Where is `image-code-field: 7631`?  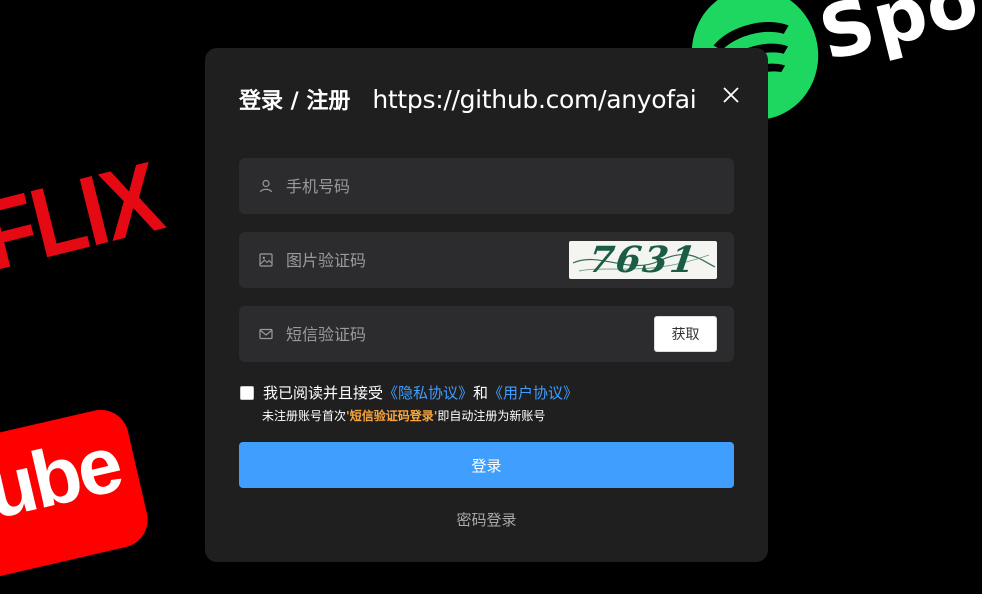 image-code-field: 7631 is located at coordinates (486, 260).